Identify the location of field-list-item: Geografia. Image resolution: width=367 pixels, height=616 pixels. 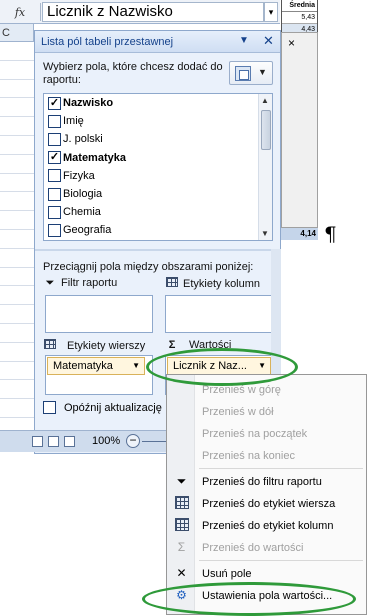
(158, 230).